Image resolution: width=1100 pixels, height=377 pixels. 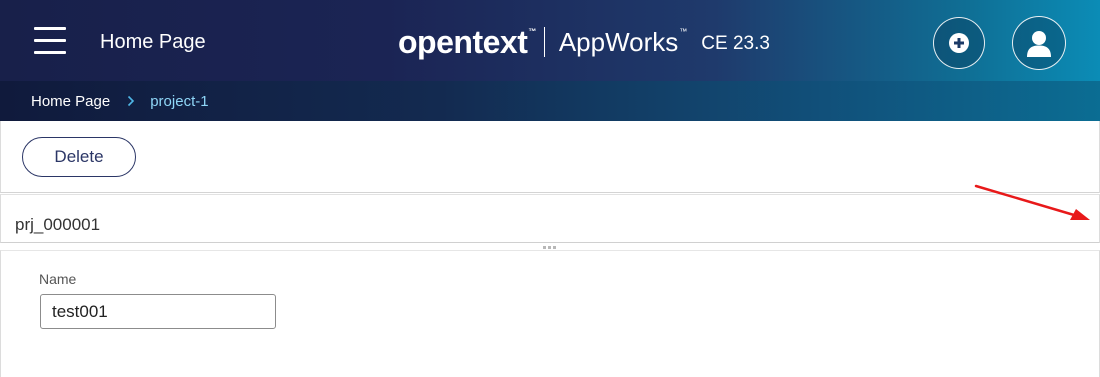 I want to click on name-input, so click(x=158, y=311).